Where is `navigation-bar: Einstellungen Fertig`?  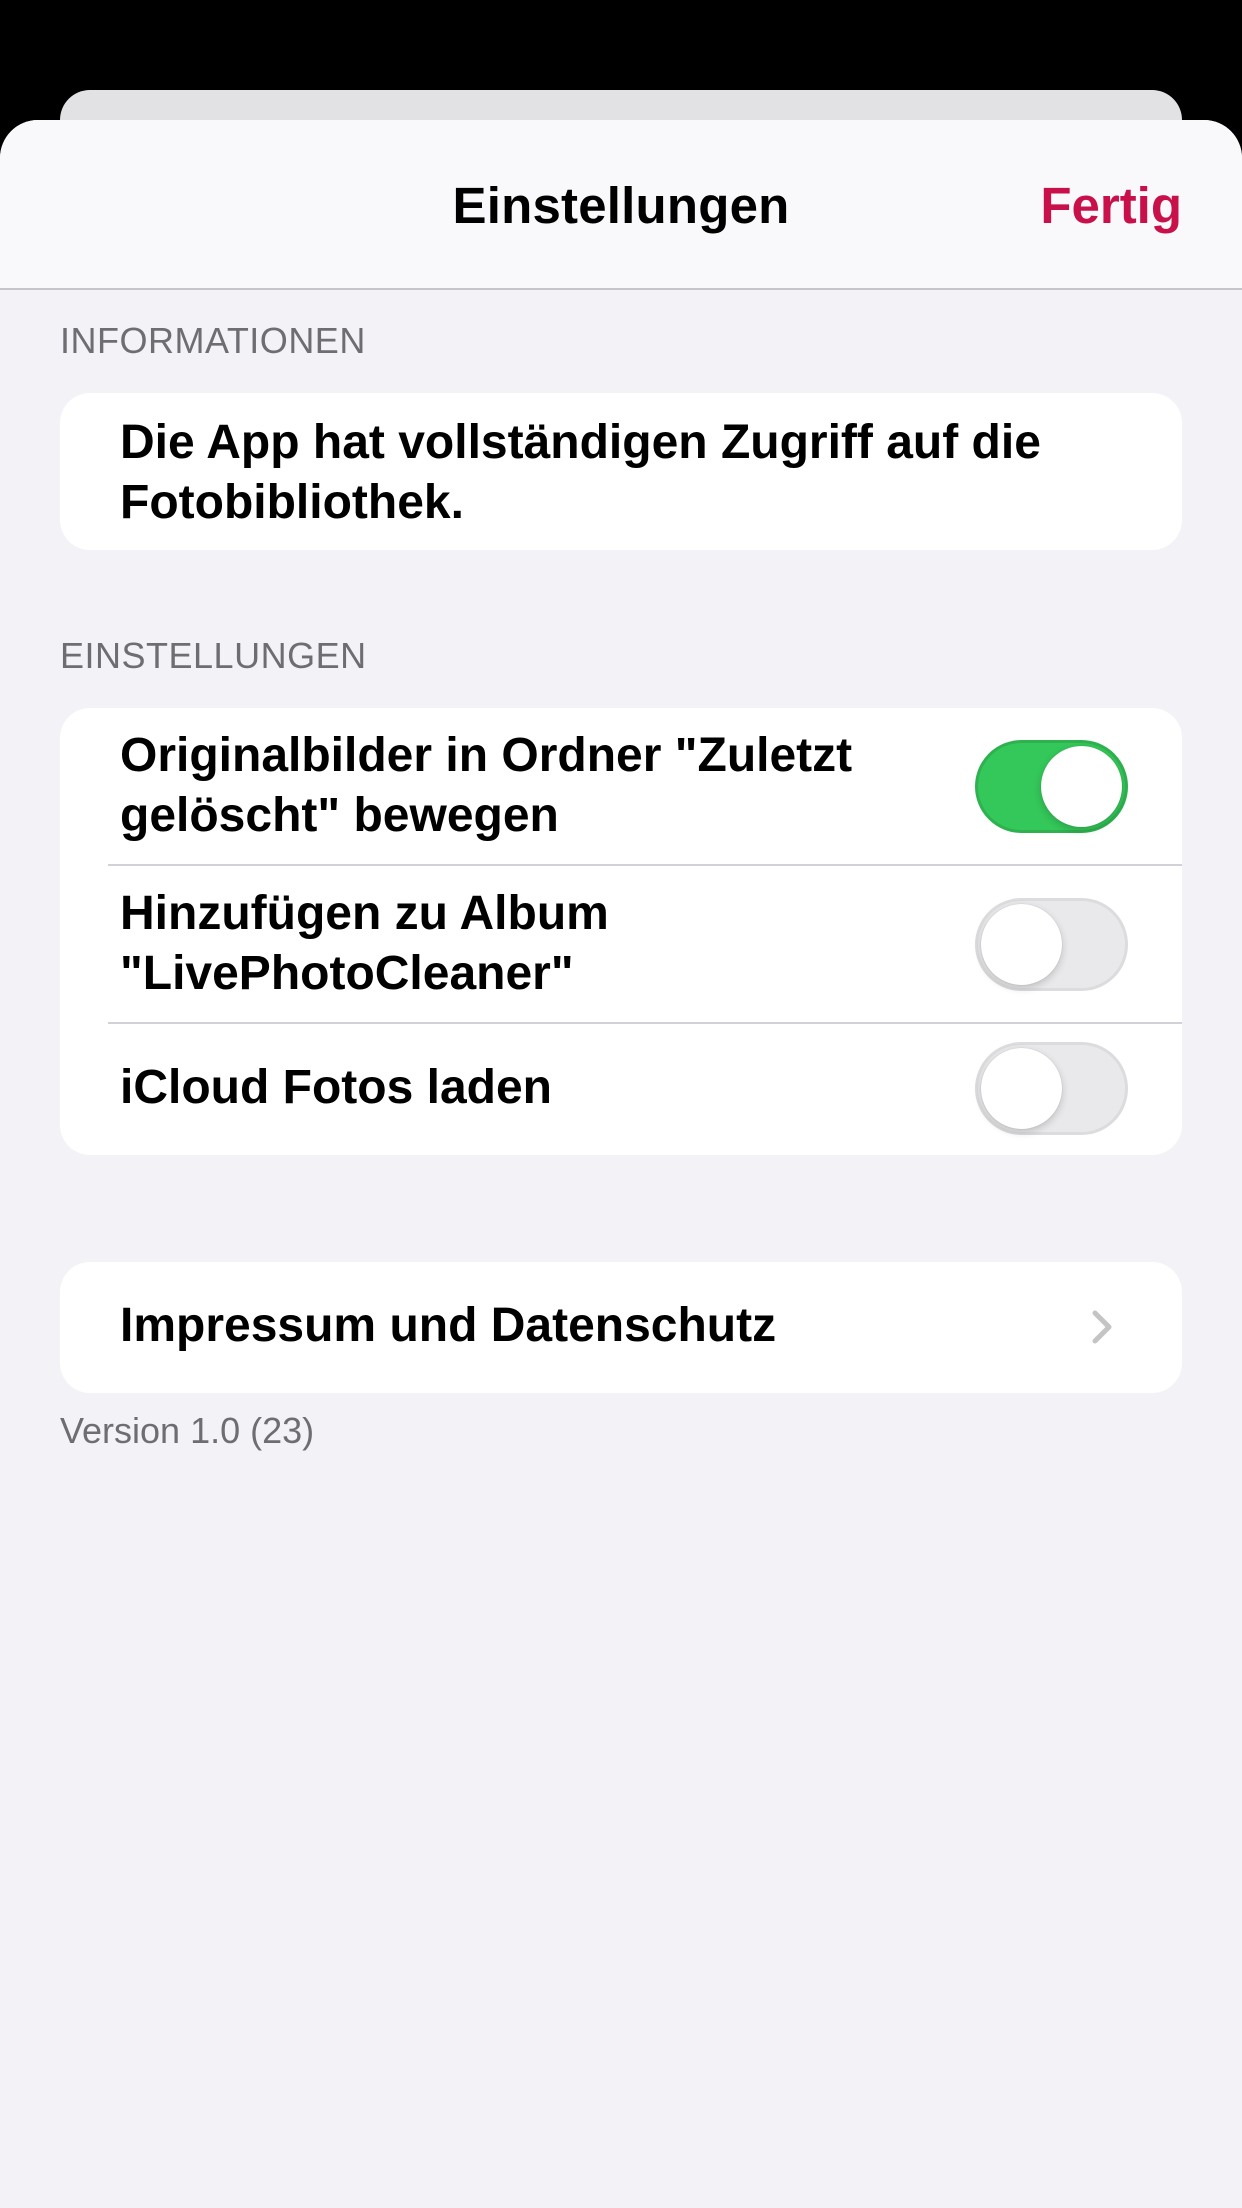
navigation-bar: Einstellungen Fertig is located at coordinates (621, 205).